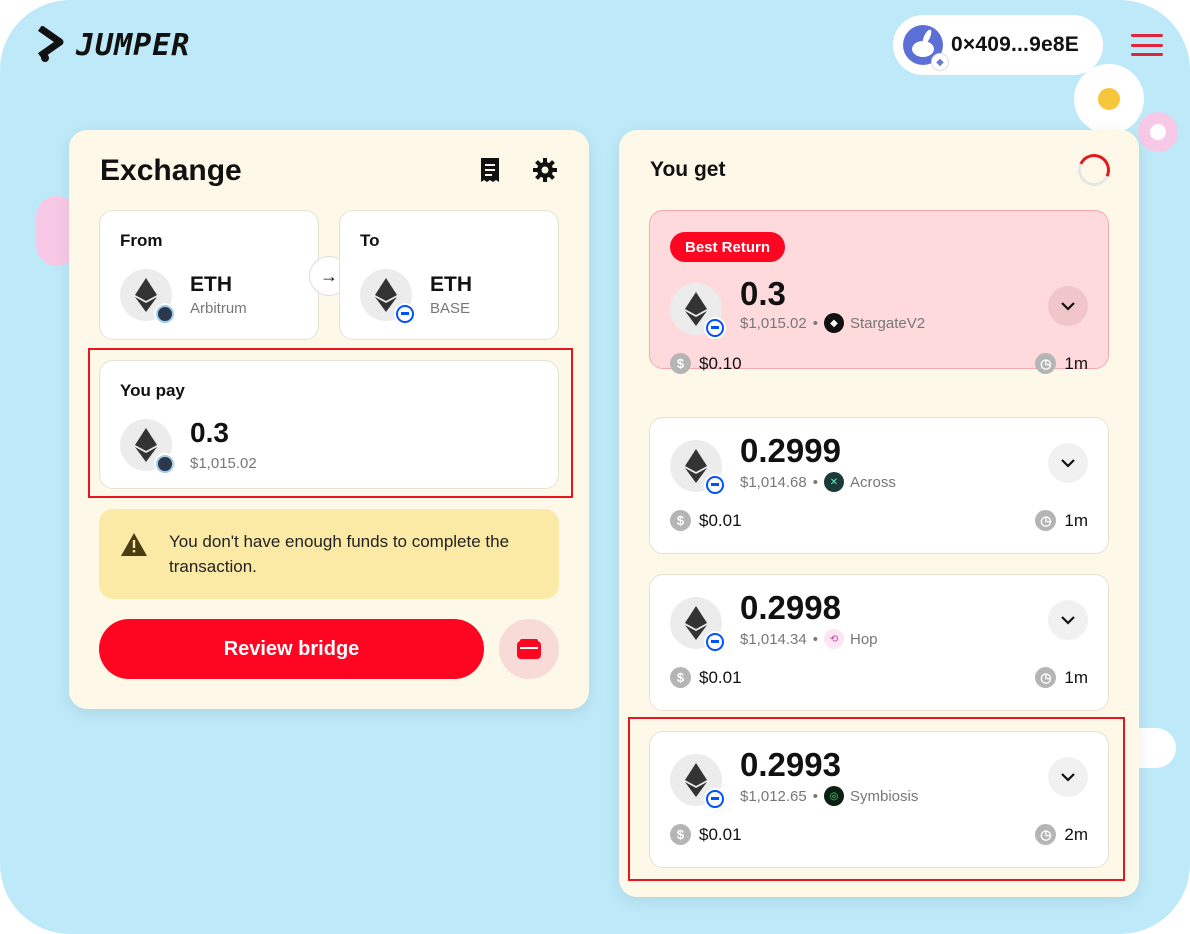 This screenshot has height=934, width=1190. What do you see at coordinates (152, 390) in the screenshot?
I see `you-pay-label: You pay` at bounding box center [152, 390].